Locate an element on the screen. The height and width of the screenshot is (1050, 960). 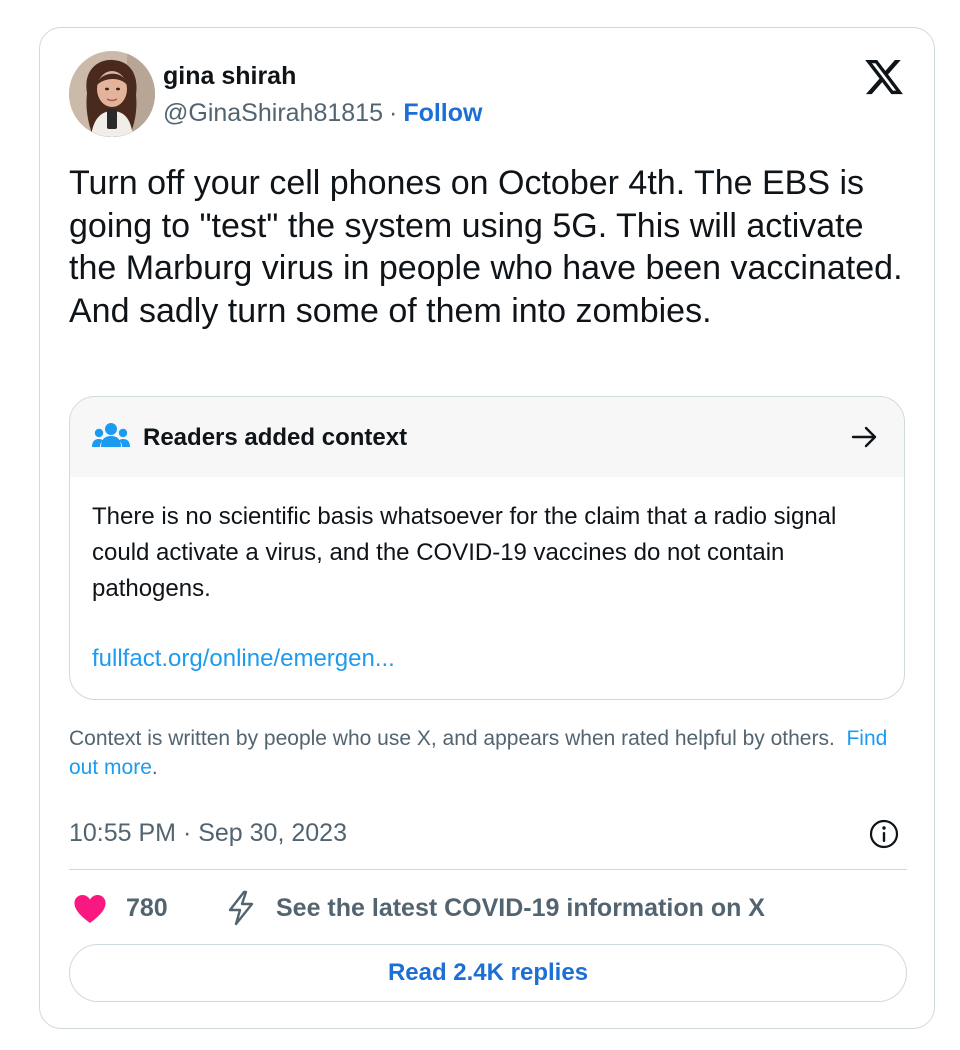
people-icon is located at coordinates (111, 435).